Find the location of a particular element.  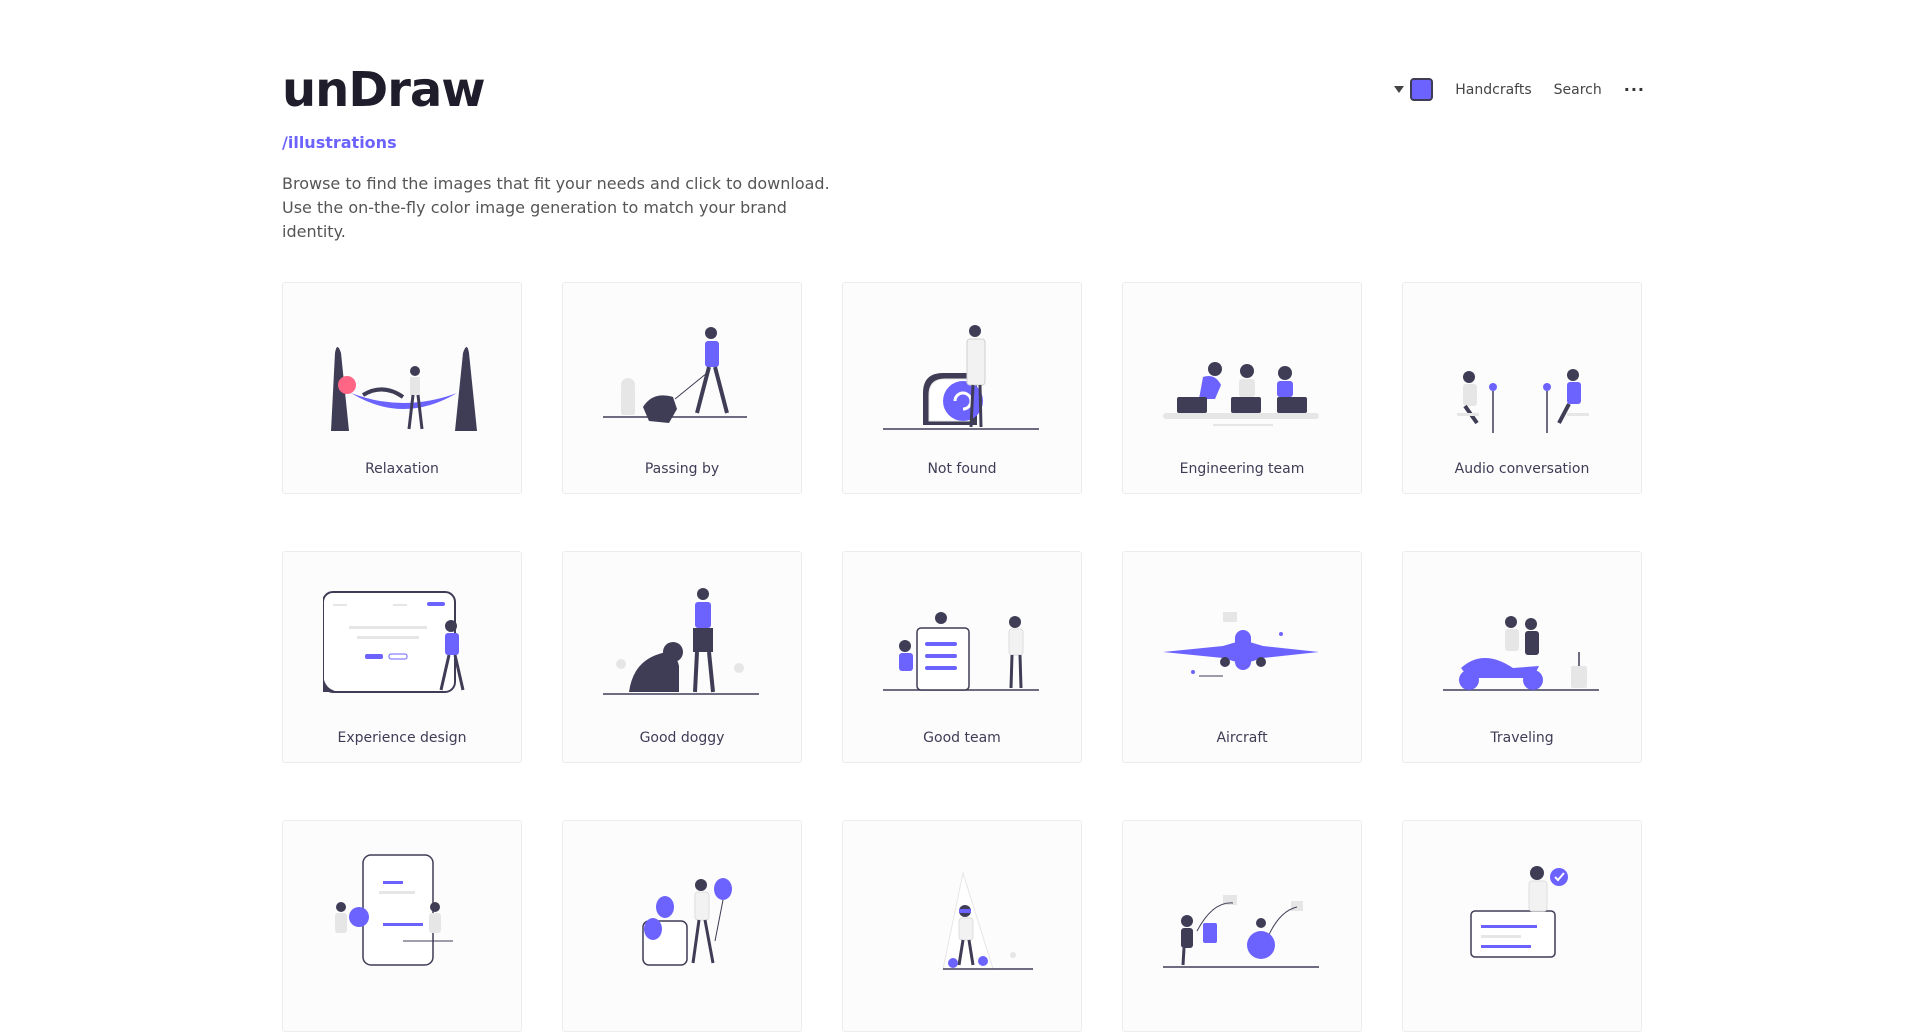

translation-illustration is located at coordinates (394, 910).